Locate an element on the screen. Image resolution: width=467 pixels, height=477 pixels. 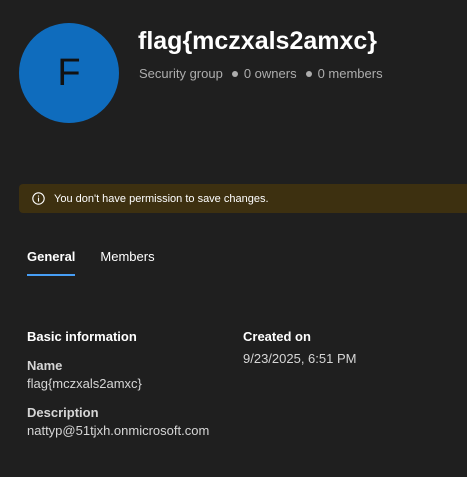
group-title: flag{mczxals2amxc} is located at coordinates (258, 41).